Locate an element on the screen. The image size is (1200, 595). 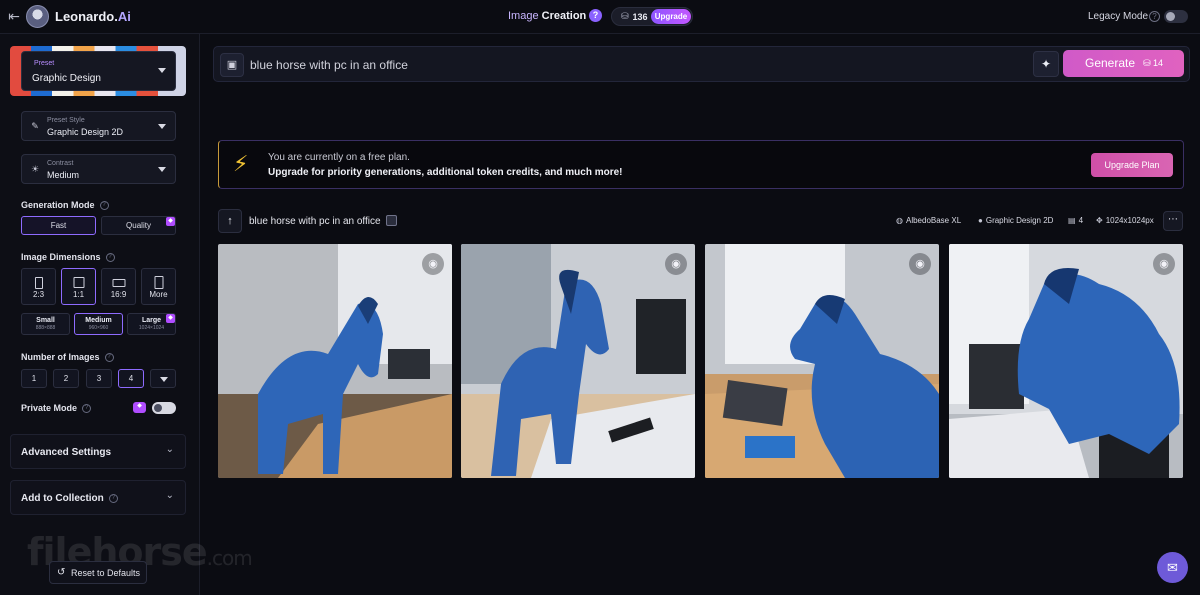
add-to-collection-label: Add to Collection? is located at coordinates (69, 498).